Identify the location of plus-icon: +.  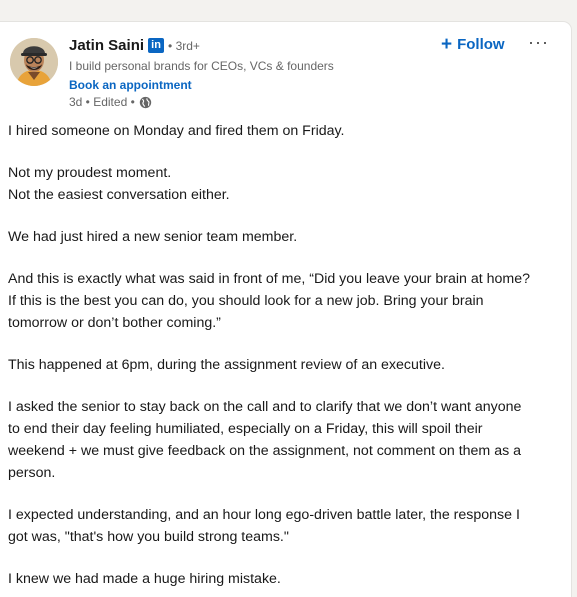
(447, 44).